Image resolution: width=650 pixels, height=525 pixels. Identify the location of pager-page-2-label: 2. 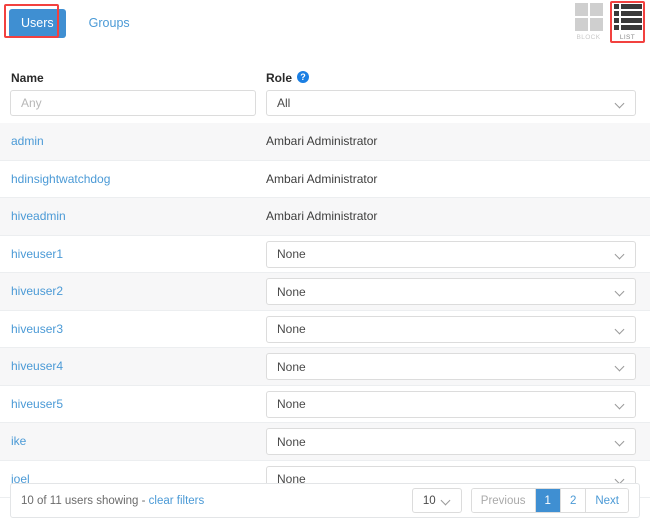
(573, 500).